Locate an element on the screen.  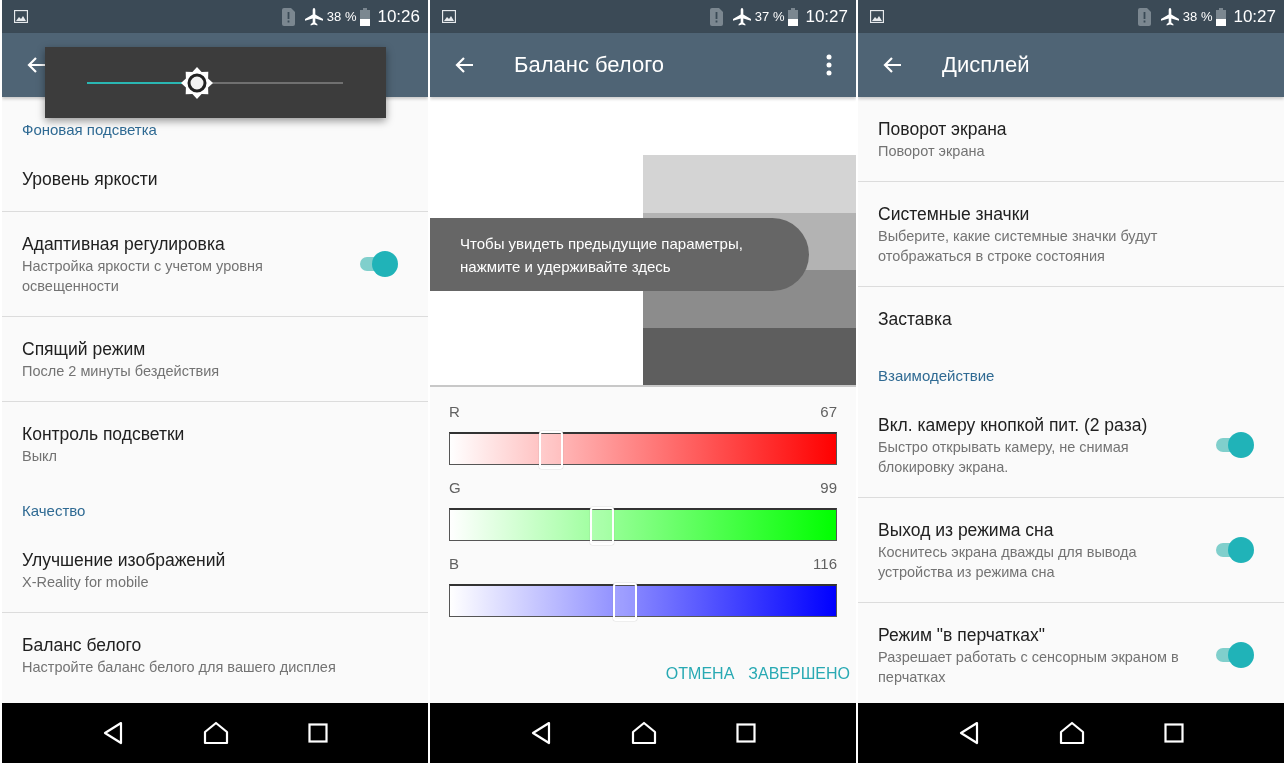
settings-item: Улучшение изображений X-Reality for mobile is located at coordinates (215, 570).